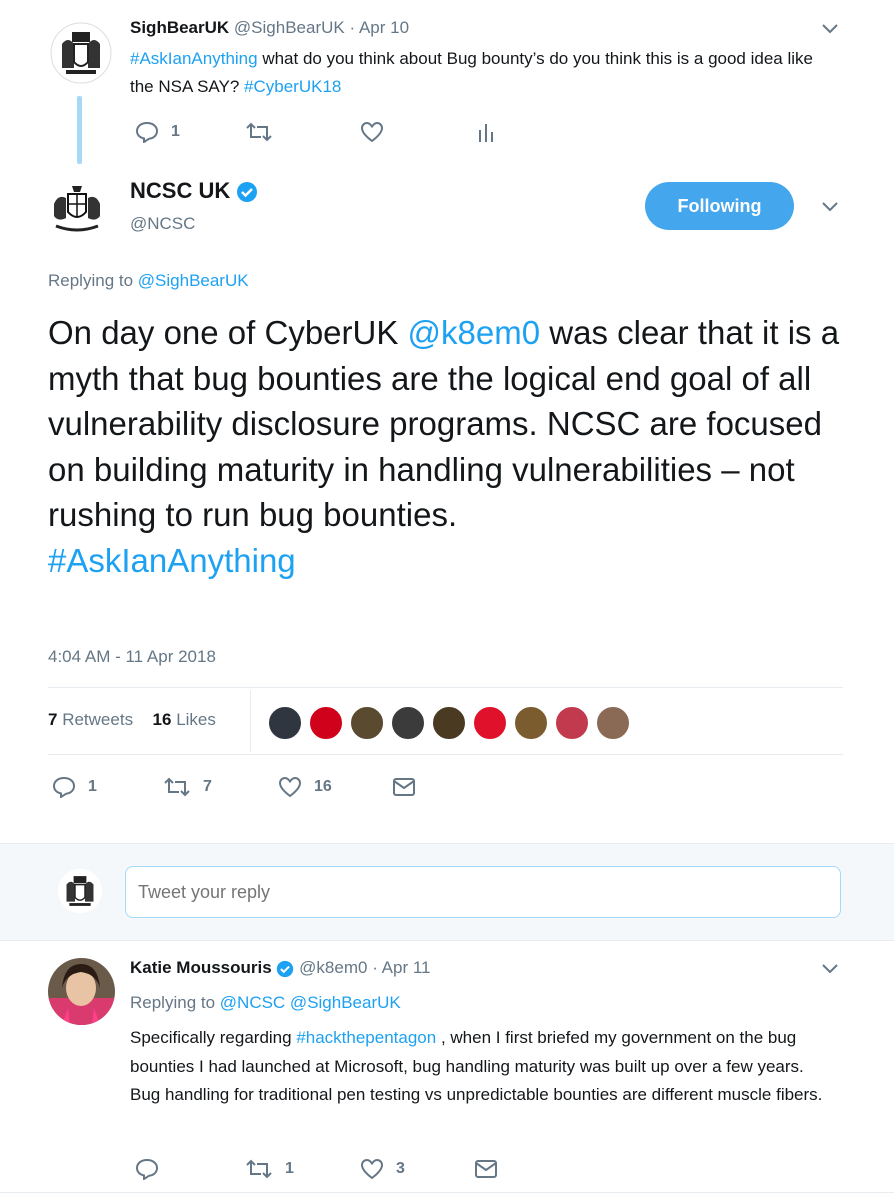  What do you see at coordinates (289, 27) in the screenshot?
I see `author-handle: @SighBearUK` at bounding box center [289, 27].